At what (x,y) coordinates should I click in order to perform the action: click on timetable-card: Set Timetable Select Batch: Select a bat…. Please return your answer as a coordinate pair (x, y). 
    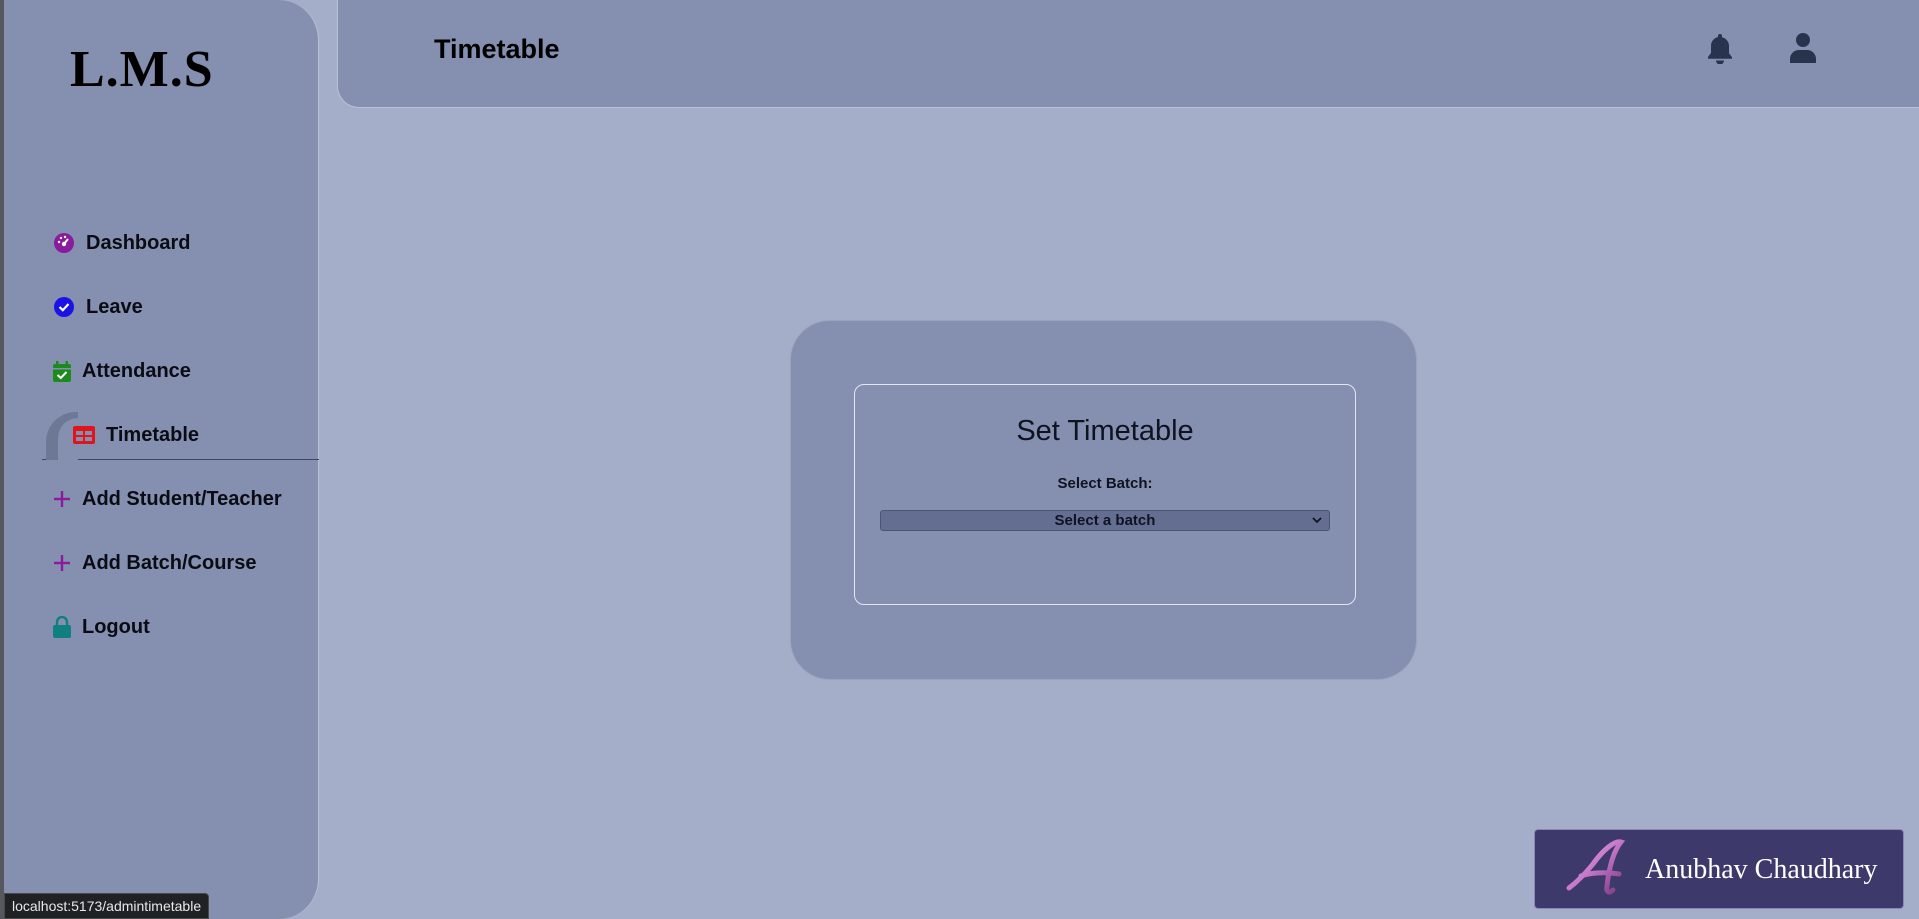
    Looking at the image, I should click on (1103, 500).